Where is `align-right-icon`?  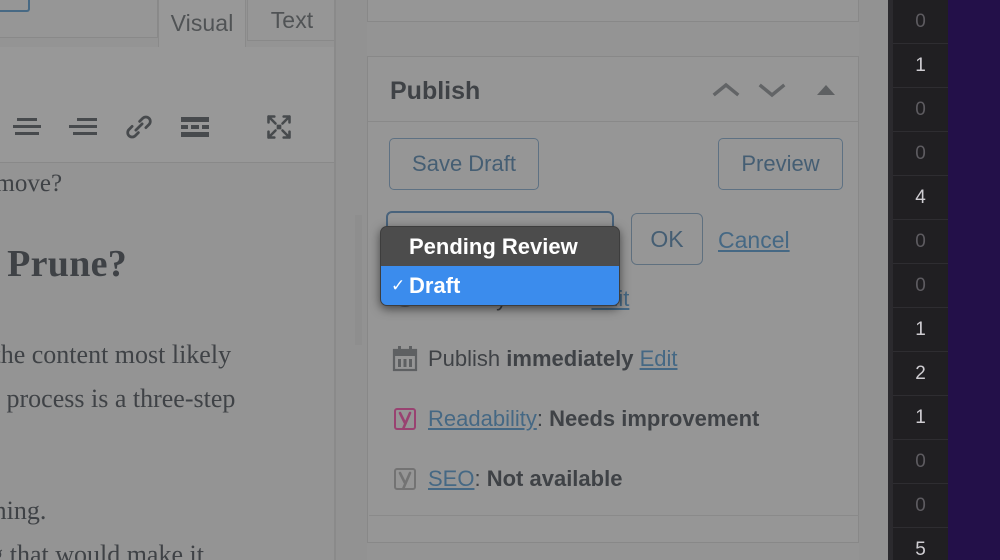
align-right-icon is located at coordinates (83, 127).